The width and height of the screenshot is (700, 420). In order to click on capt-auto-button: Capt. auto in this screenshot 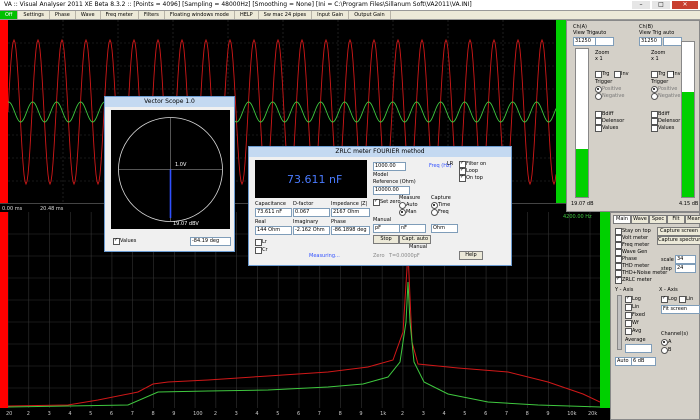, I will do `click(415, 239)`.